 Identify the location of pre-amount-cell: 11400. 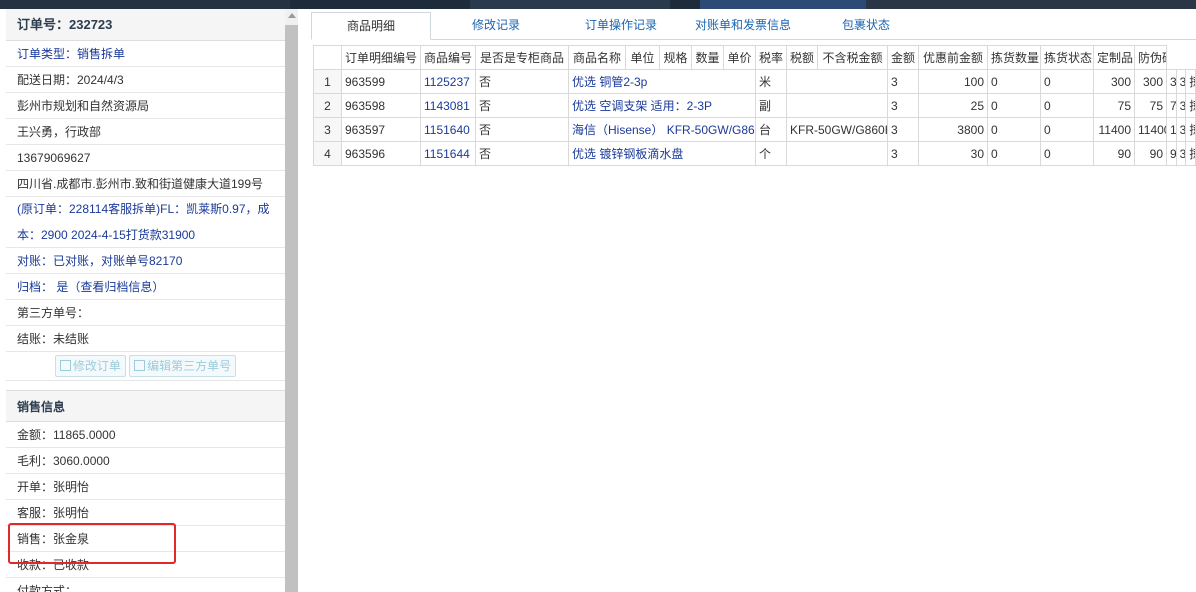
(1171, 129).